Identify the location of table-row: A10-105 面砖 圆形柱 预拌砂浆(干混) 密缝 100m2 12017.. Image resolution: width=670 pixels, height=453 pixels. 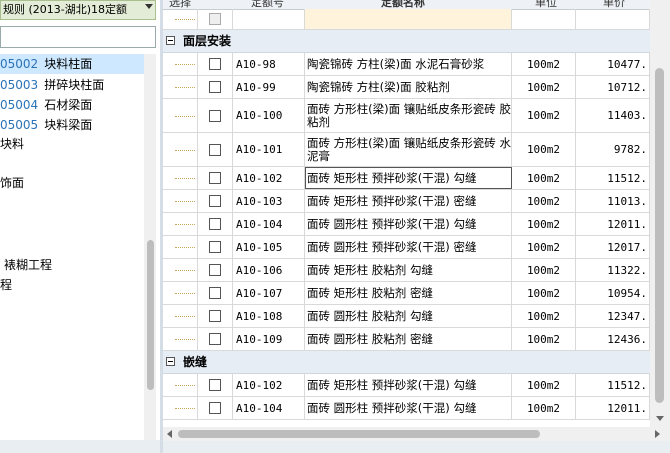
(406, 247).